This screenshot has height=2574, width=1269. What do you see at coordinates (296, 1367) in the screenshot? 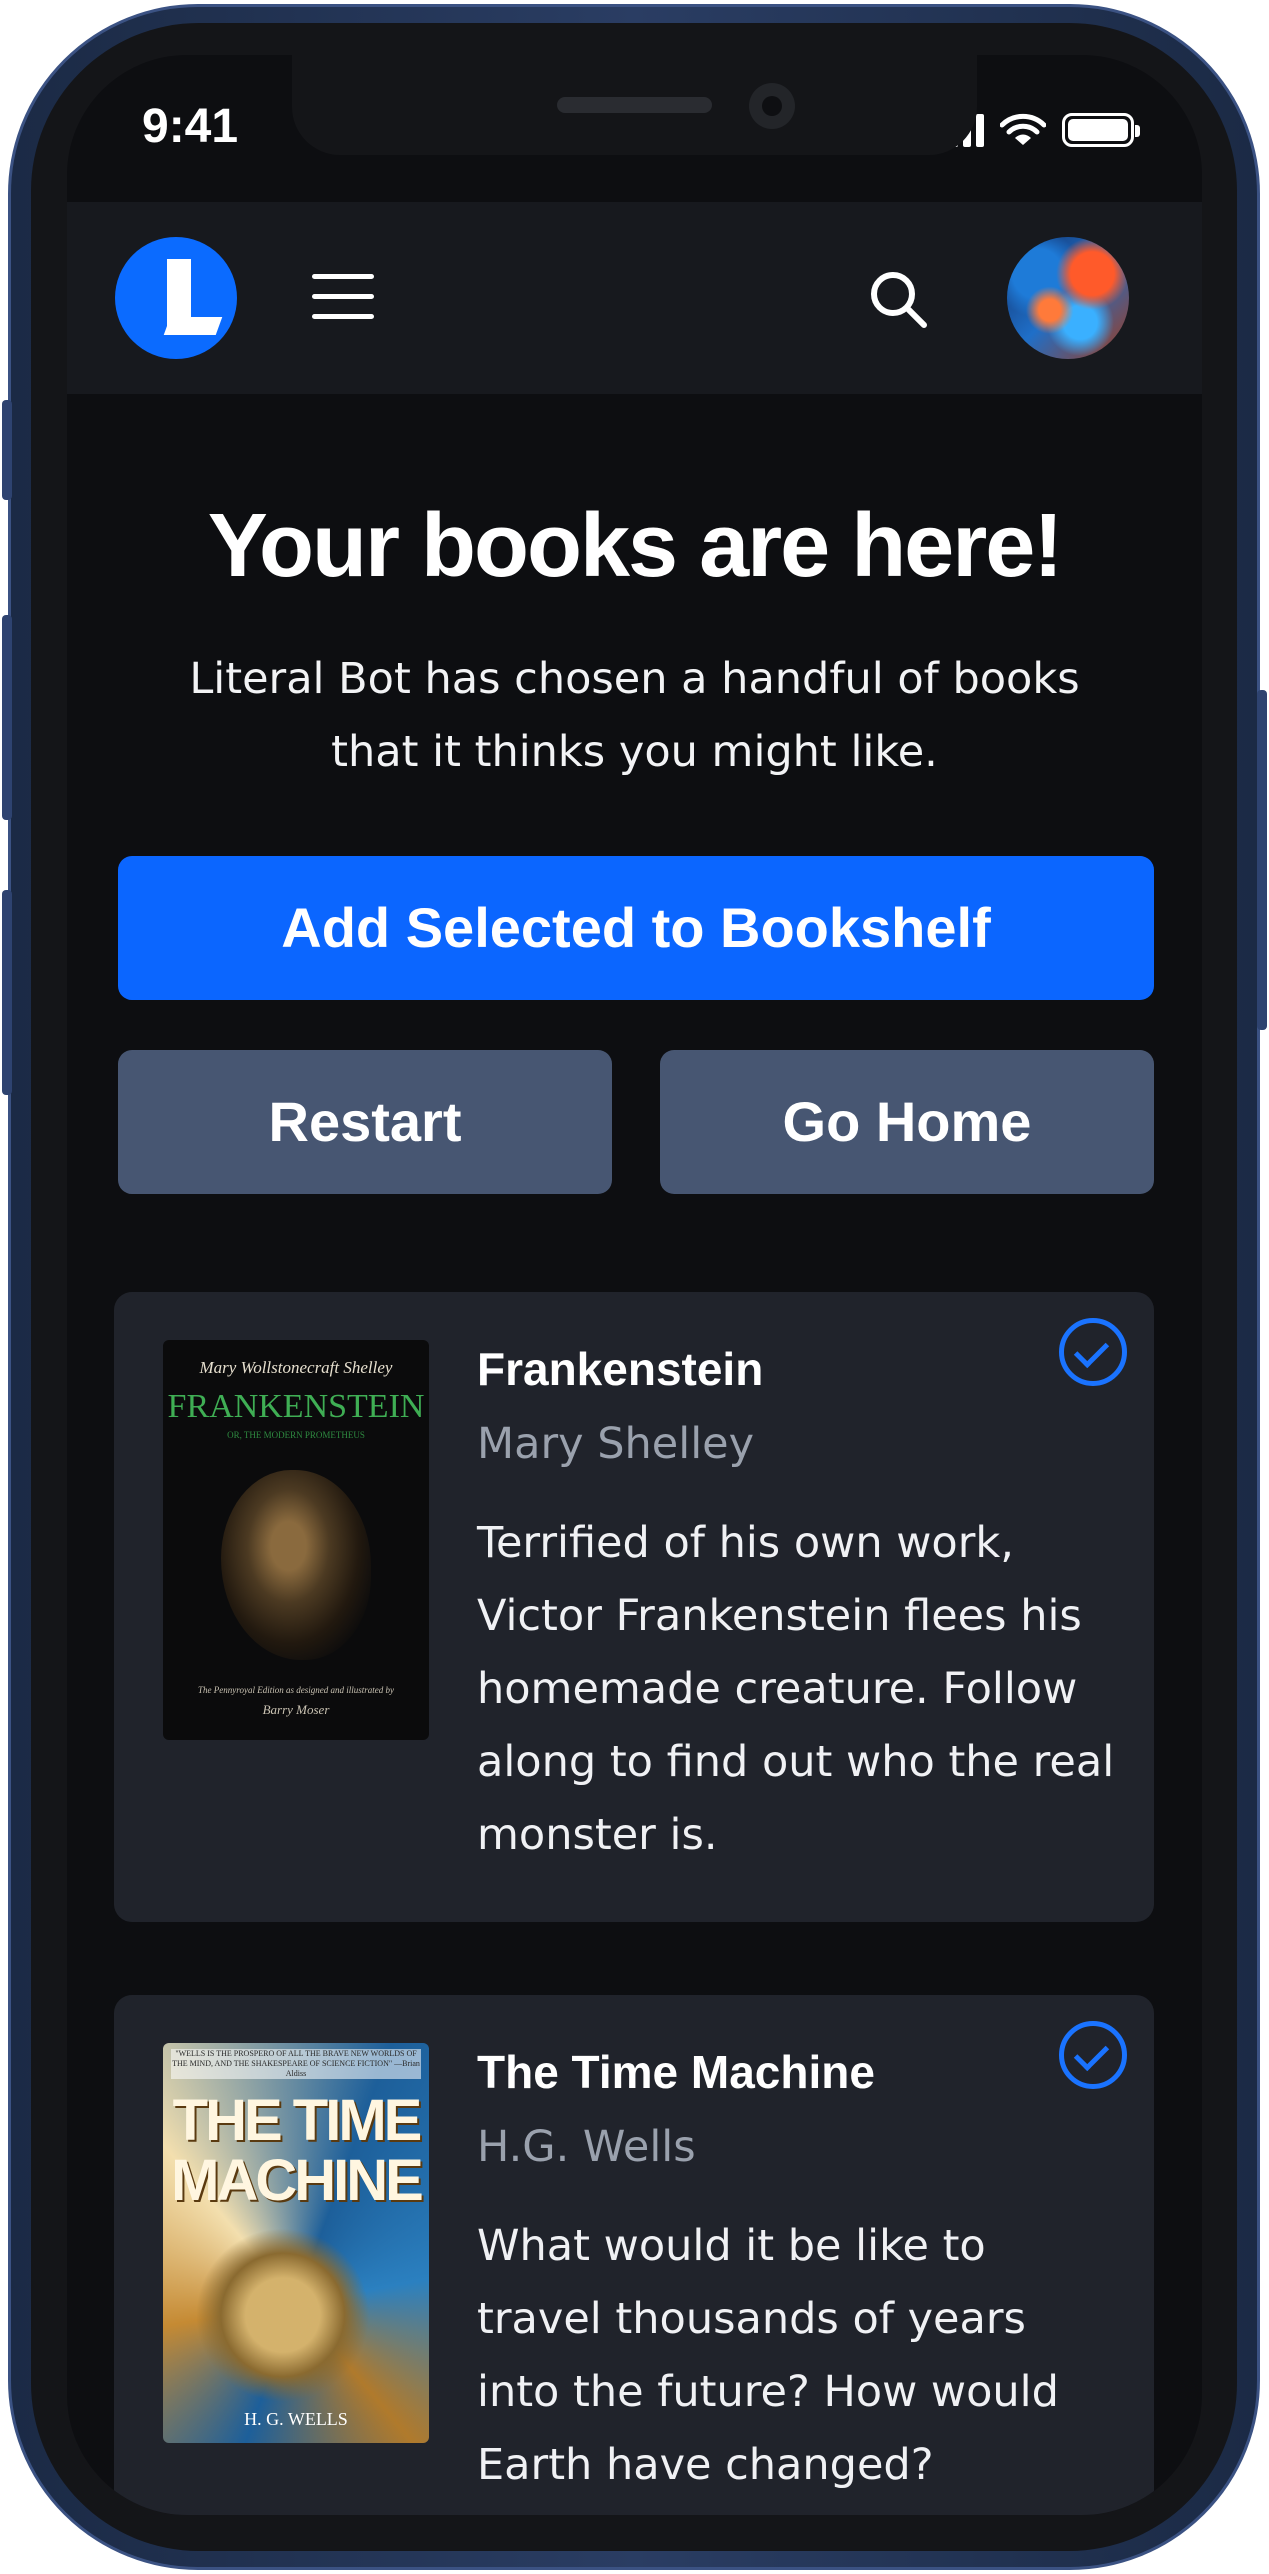
I see `cover-author-text: Mary Wollstonecraft Shelley` at bounding box center [296, 1367].